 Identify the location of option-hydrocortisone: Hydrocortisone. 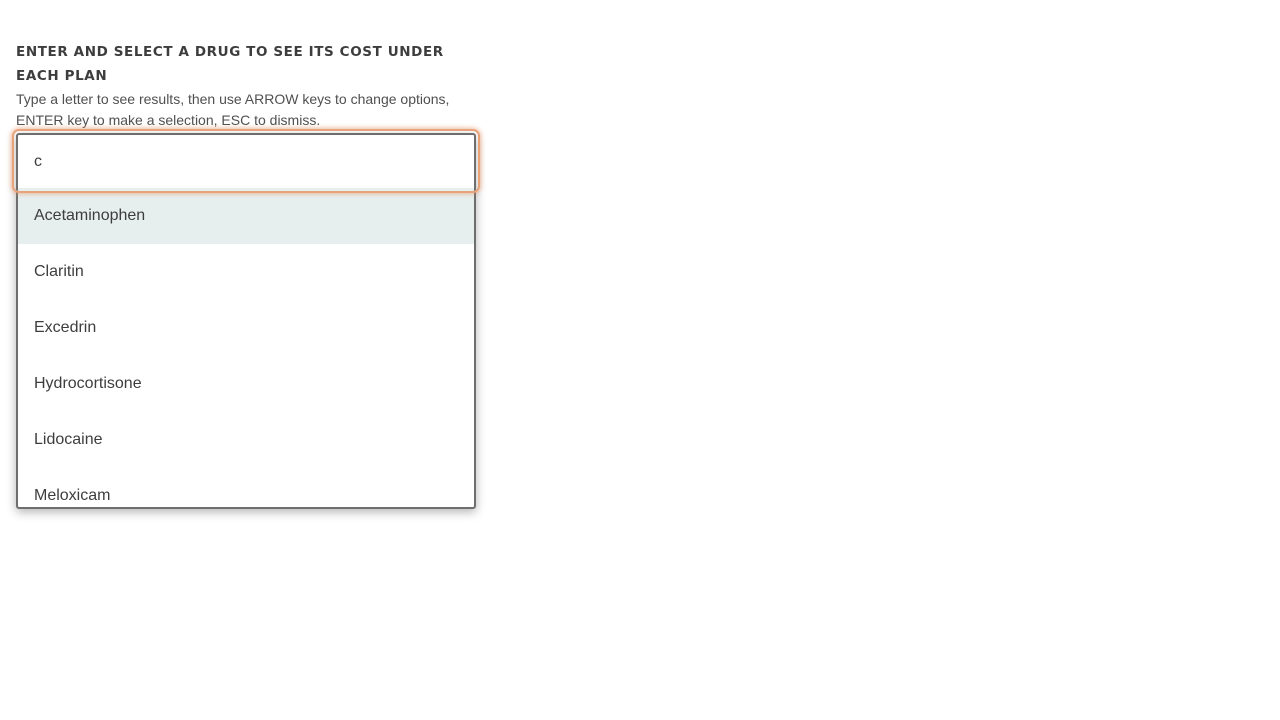
(246, 384).